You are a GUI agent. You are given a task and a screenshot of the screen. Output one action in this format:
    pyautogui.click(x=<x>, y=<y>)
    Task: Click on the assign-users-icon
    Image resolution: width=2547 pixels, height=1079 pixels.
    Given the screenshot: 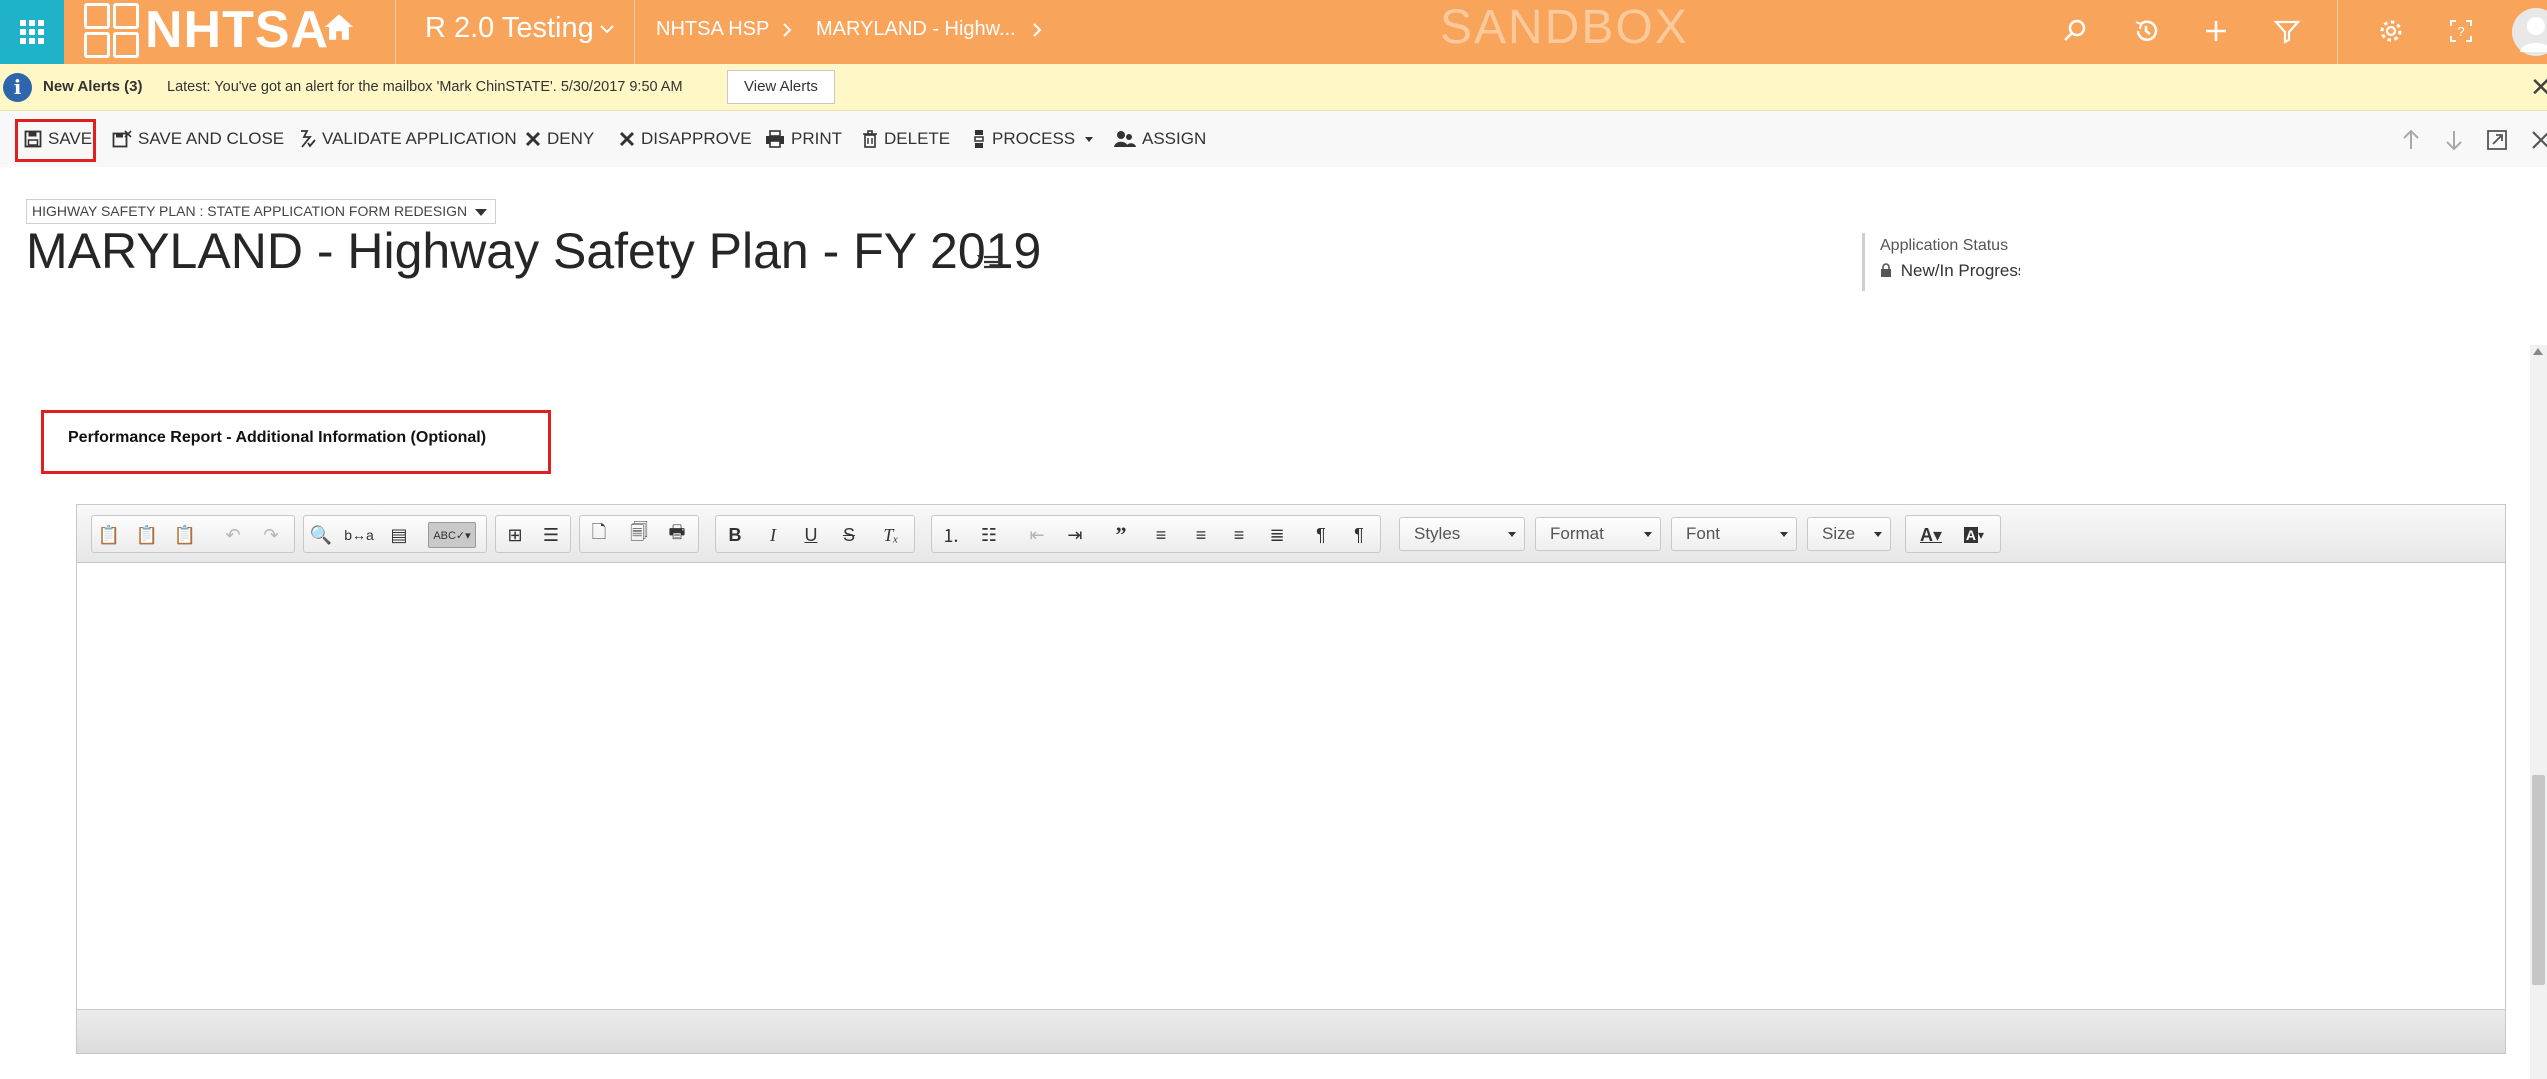 What is the action you would take?
    pyautogui.click(x=1125, y=139)
    